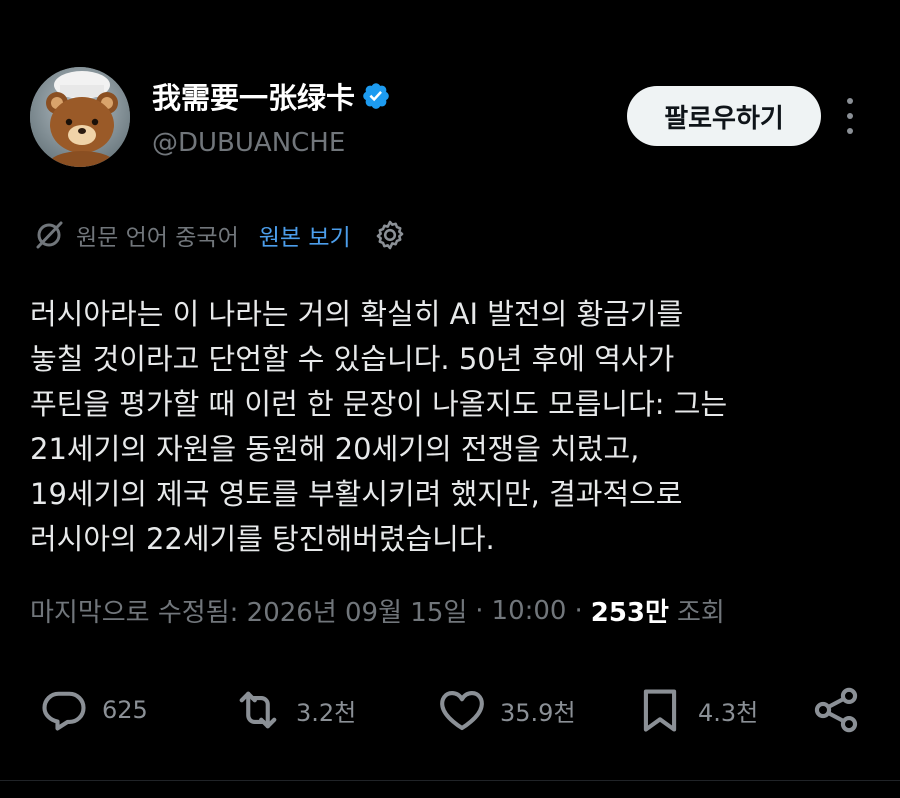  I want to click on translation-source-label: 원문 언어 중국어, so click(157, 238).